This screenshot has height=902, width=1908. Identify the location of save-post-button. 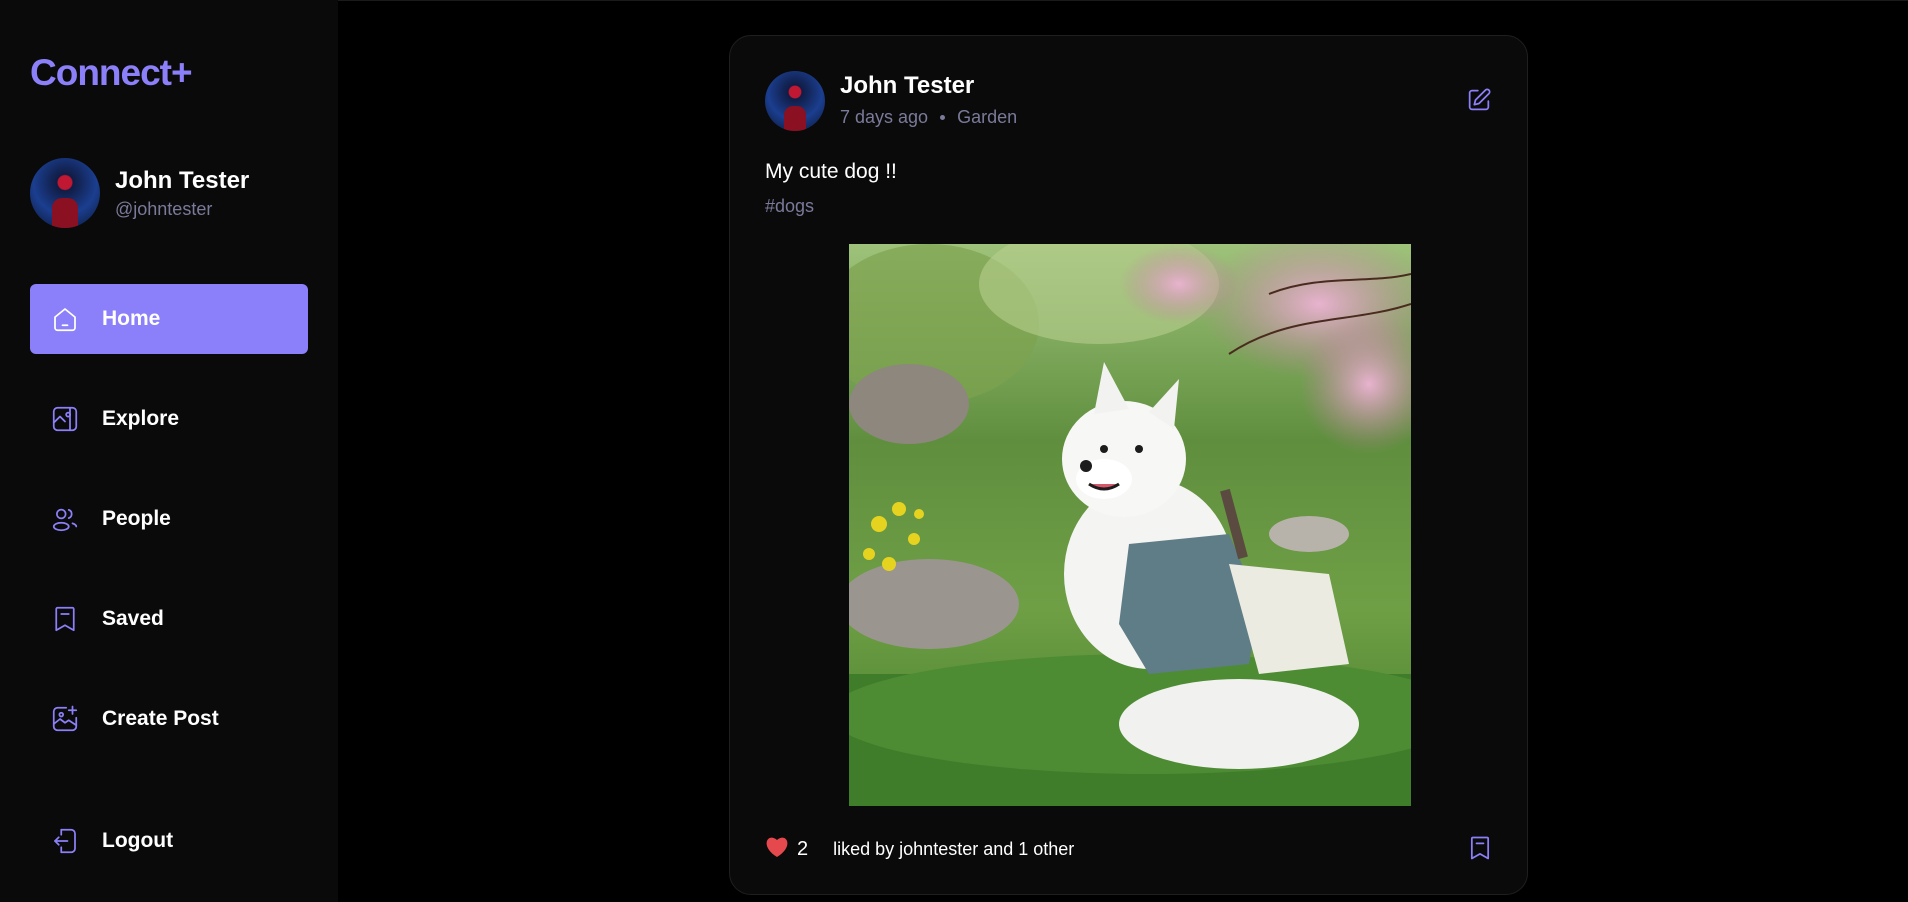
(1480, 848).